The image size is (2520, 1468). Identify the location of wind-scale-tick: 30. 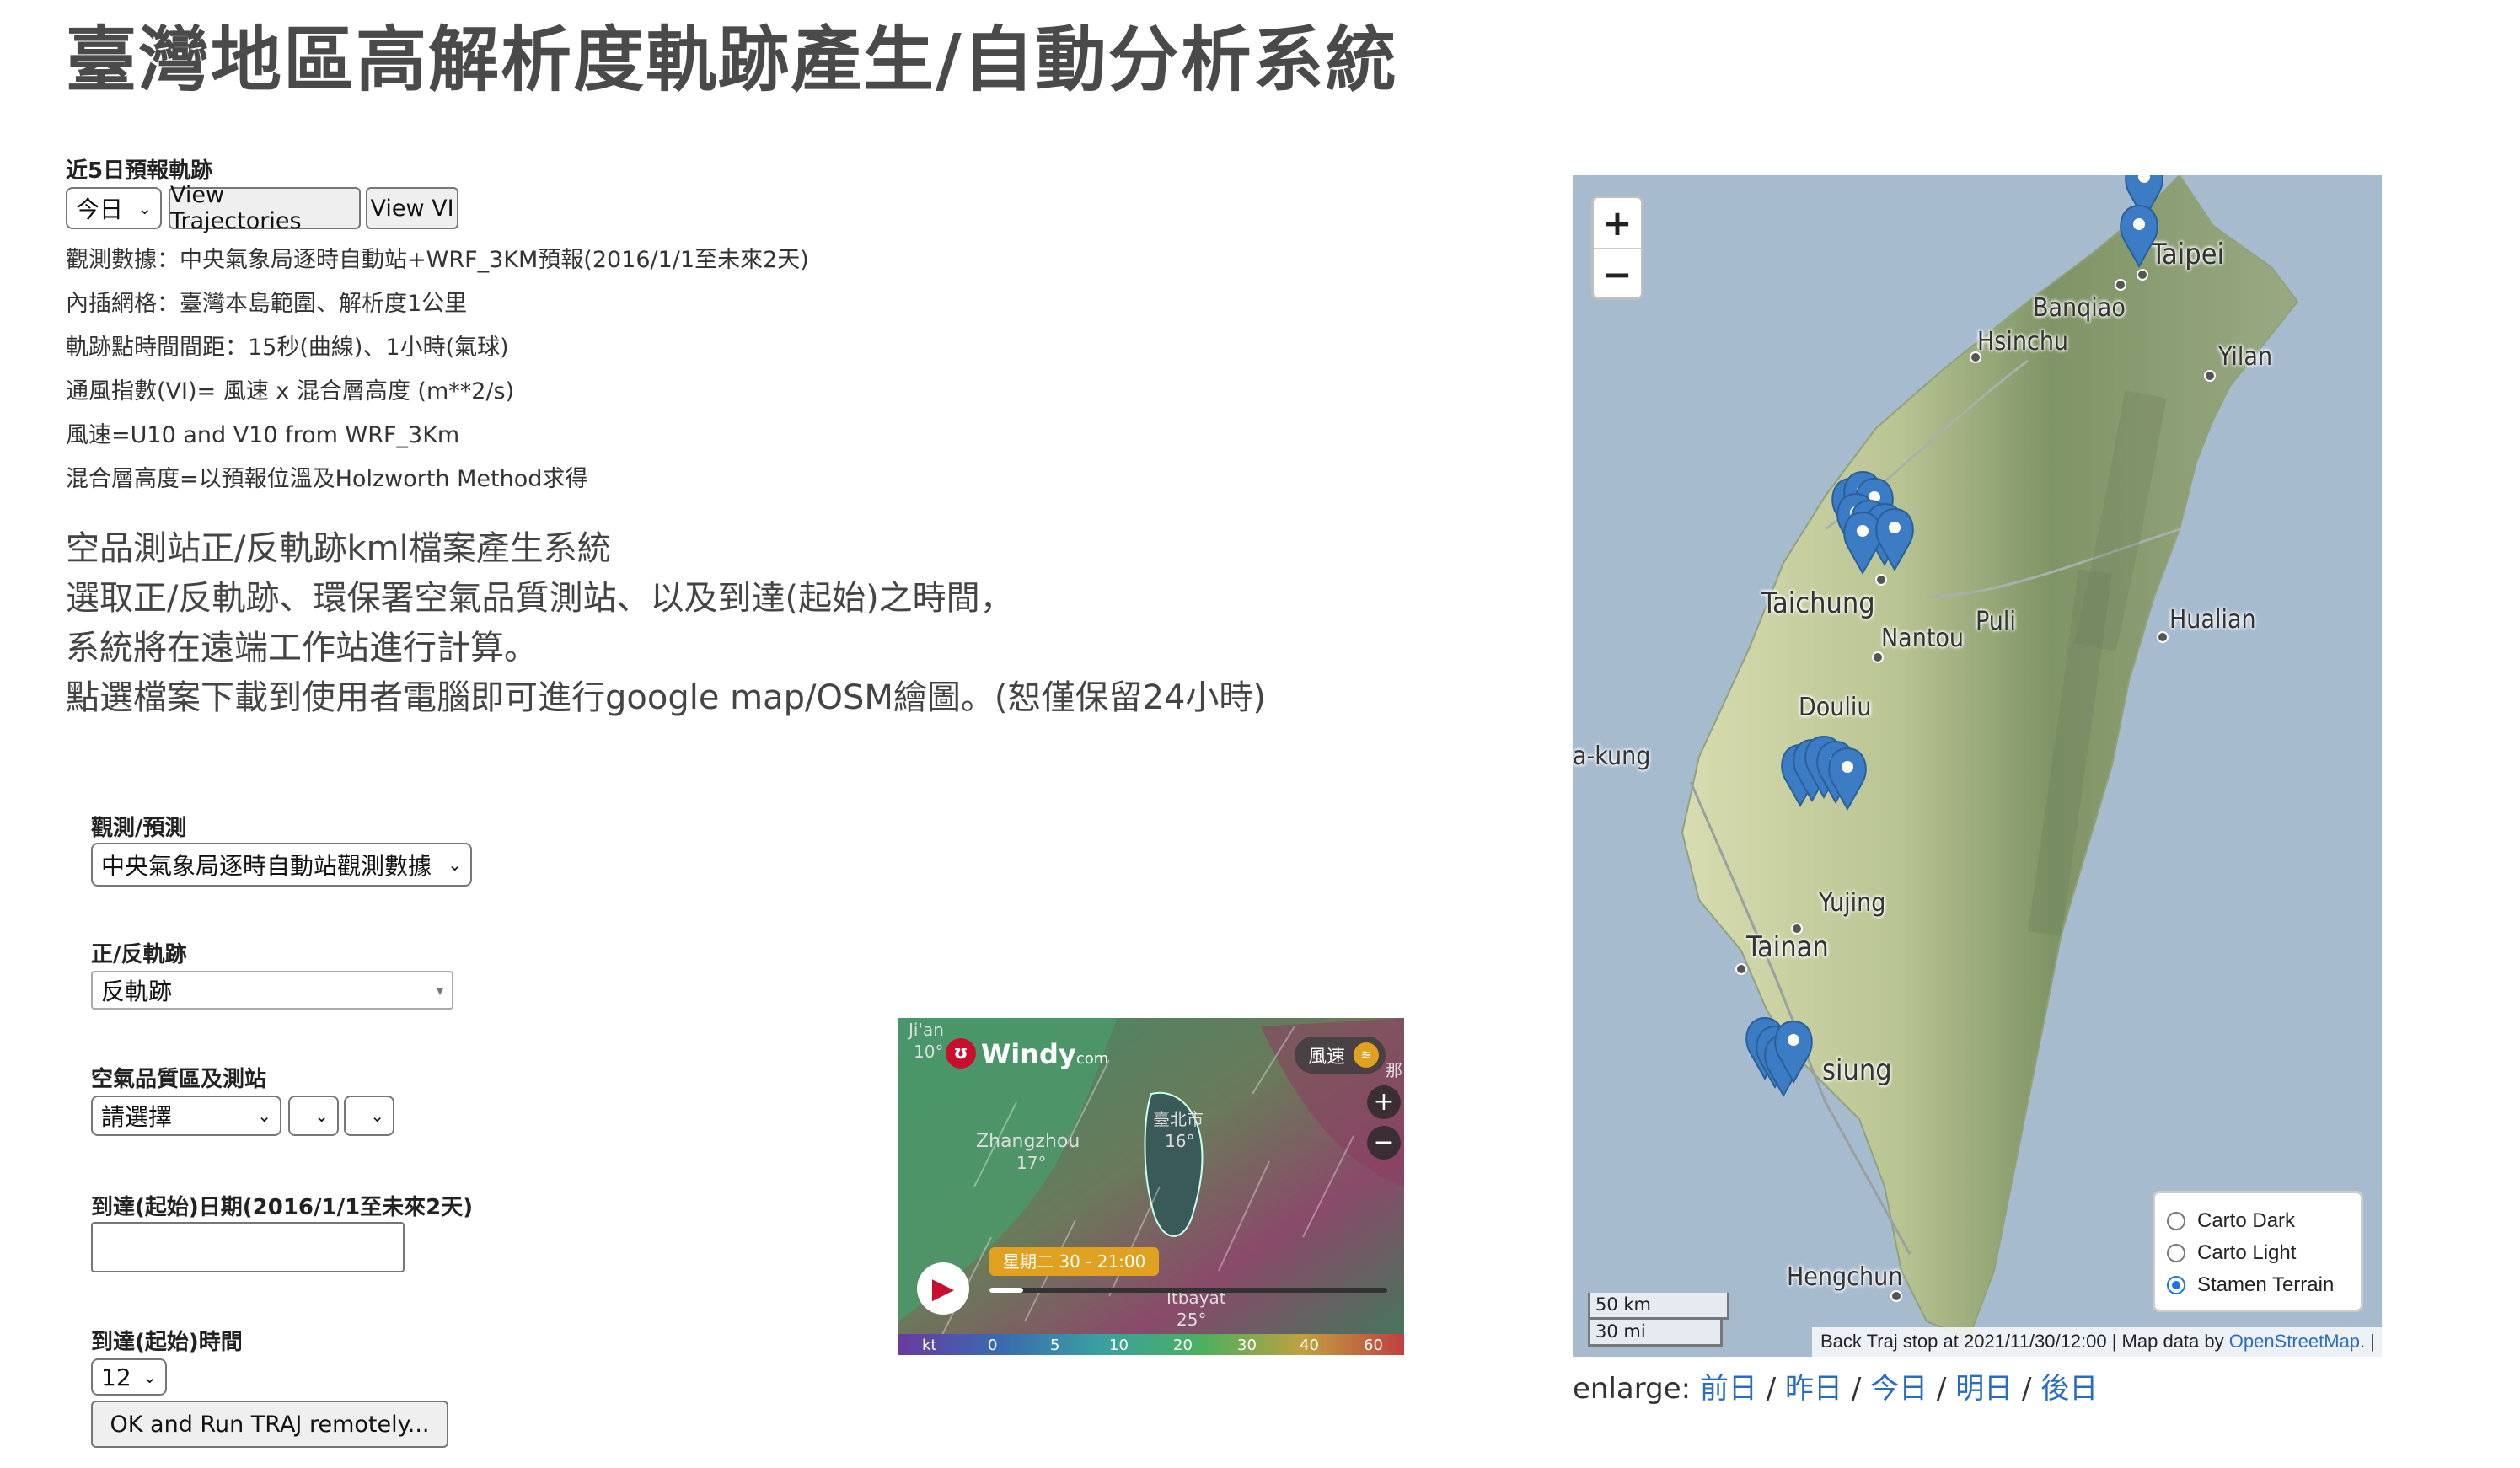
(1247, 1345).